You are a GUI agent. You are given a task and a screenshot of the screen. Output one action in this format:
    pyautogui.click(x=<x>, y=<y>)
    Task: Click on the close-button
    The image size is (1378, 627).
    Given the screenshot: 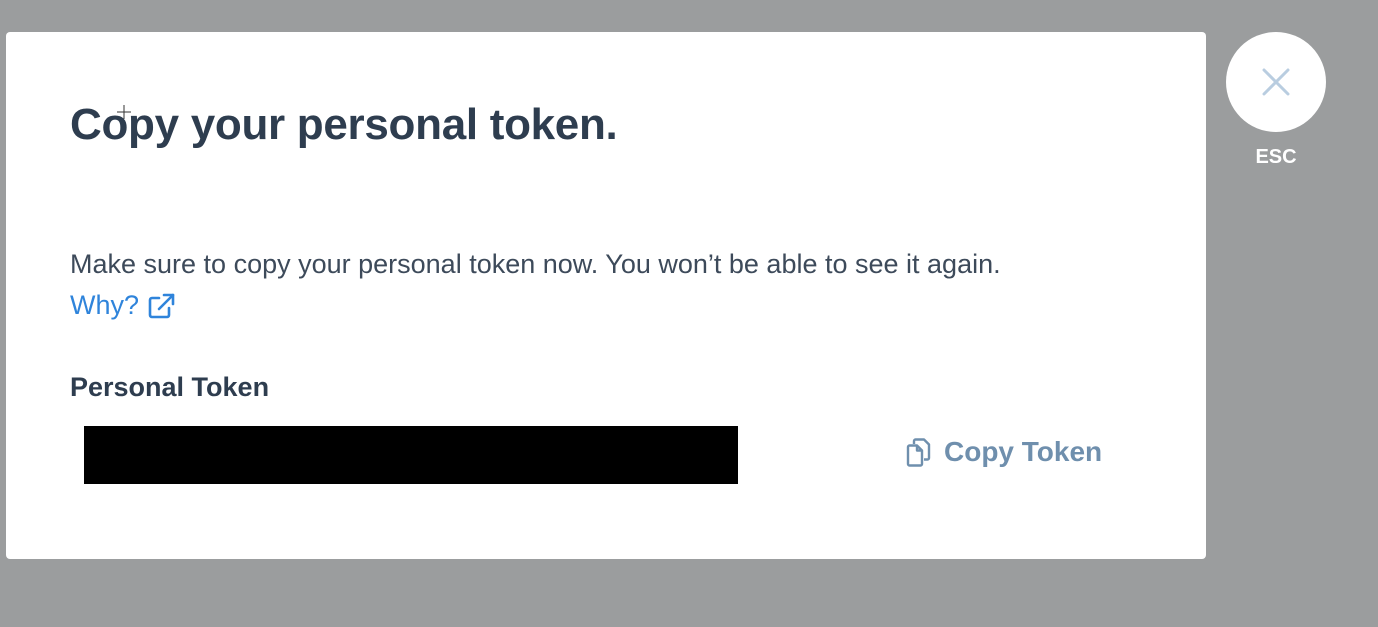 What is the action you would take?
    pyautogui.click(x=1276, y=82)
    